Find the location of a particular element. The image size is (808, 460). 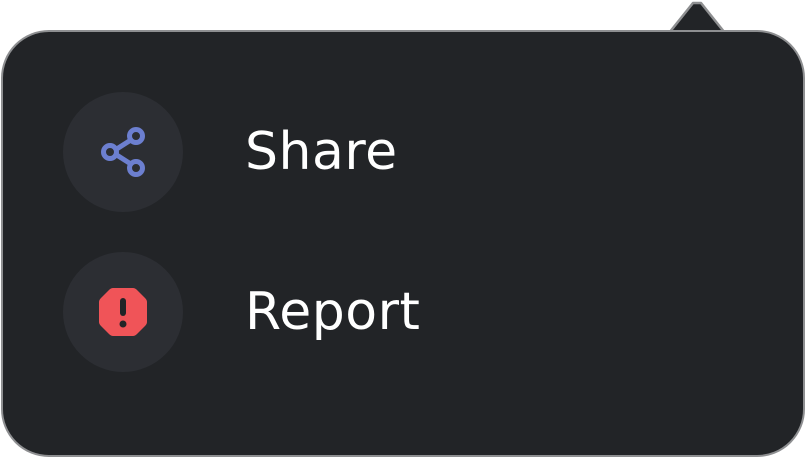

share-icon is located at coordinates (123, 152).